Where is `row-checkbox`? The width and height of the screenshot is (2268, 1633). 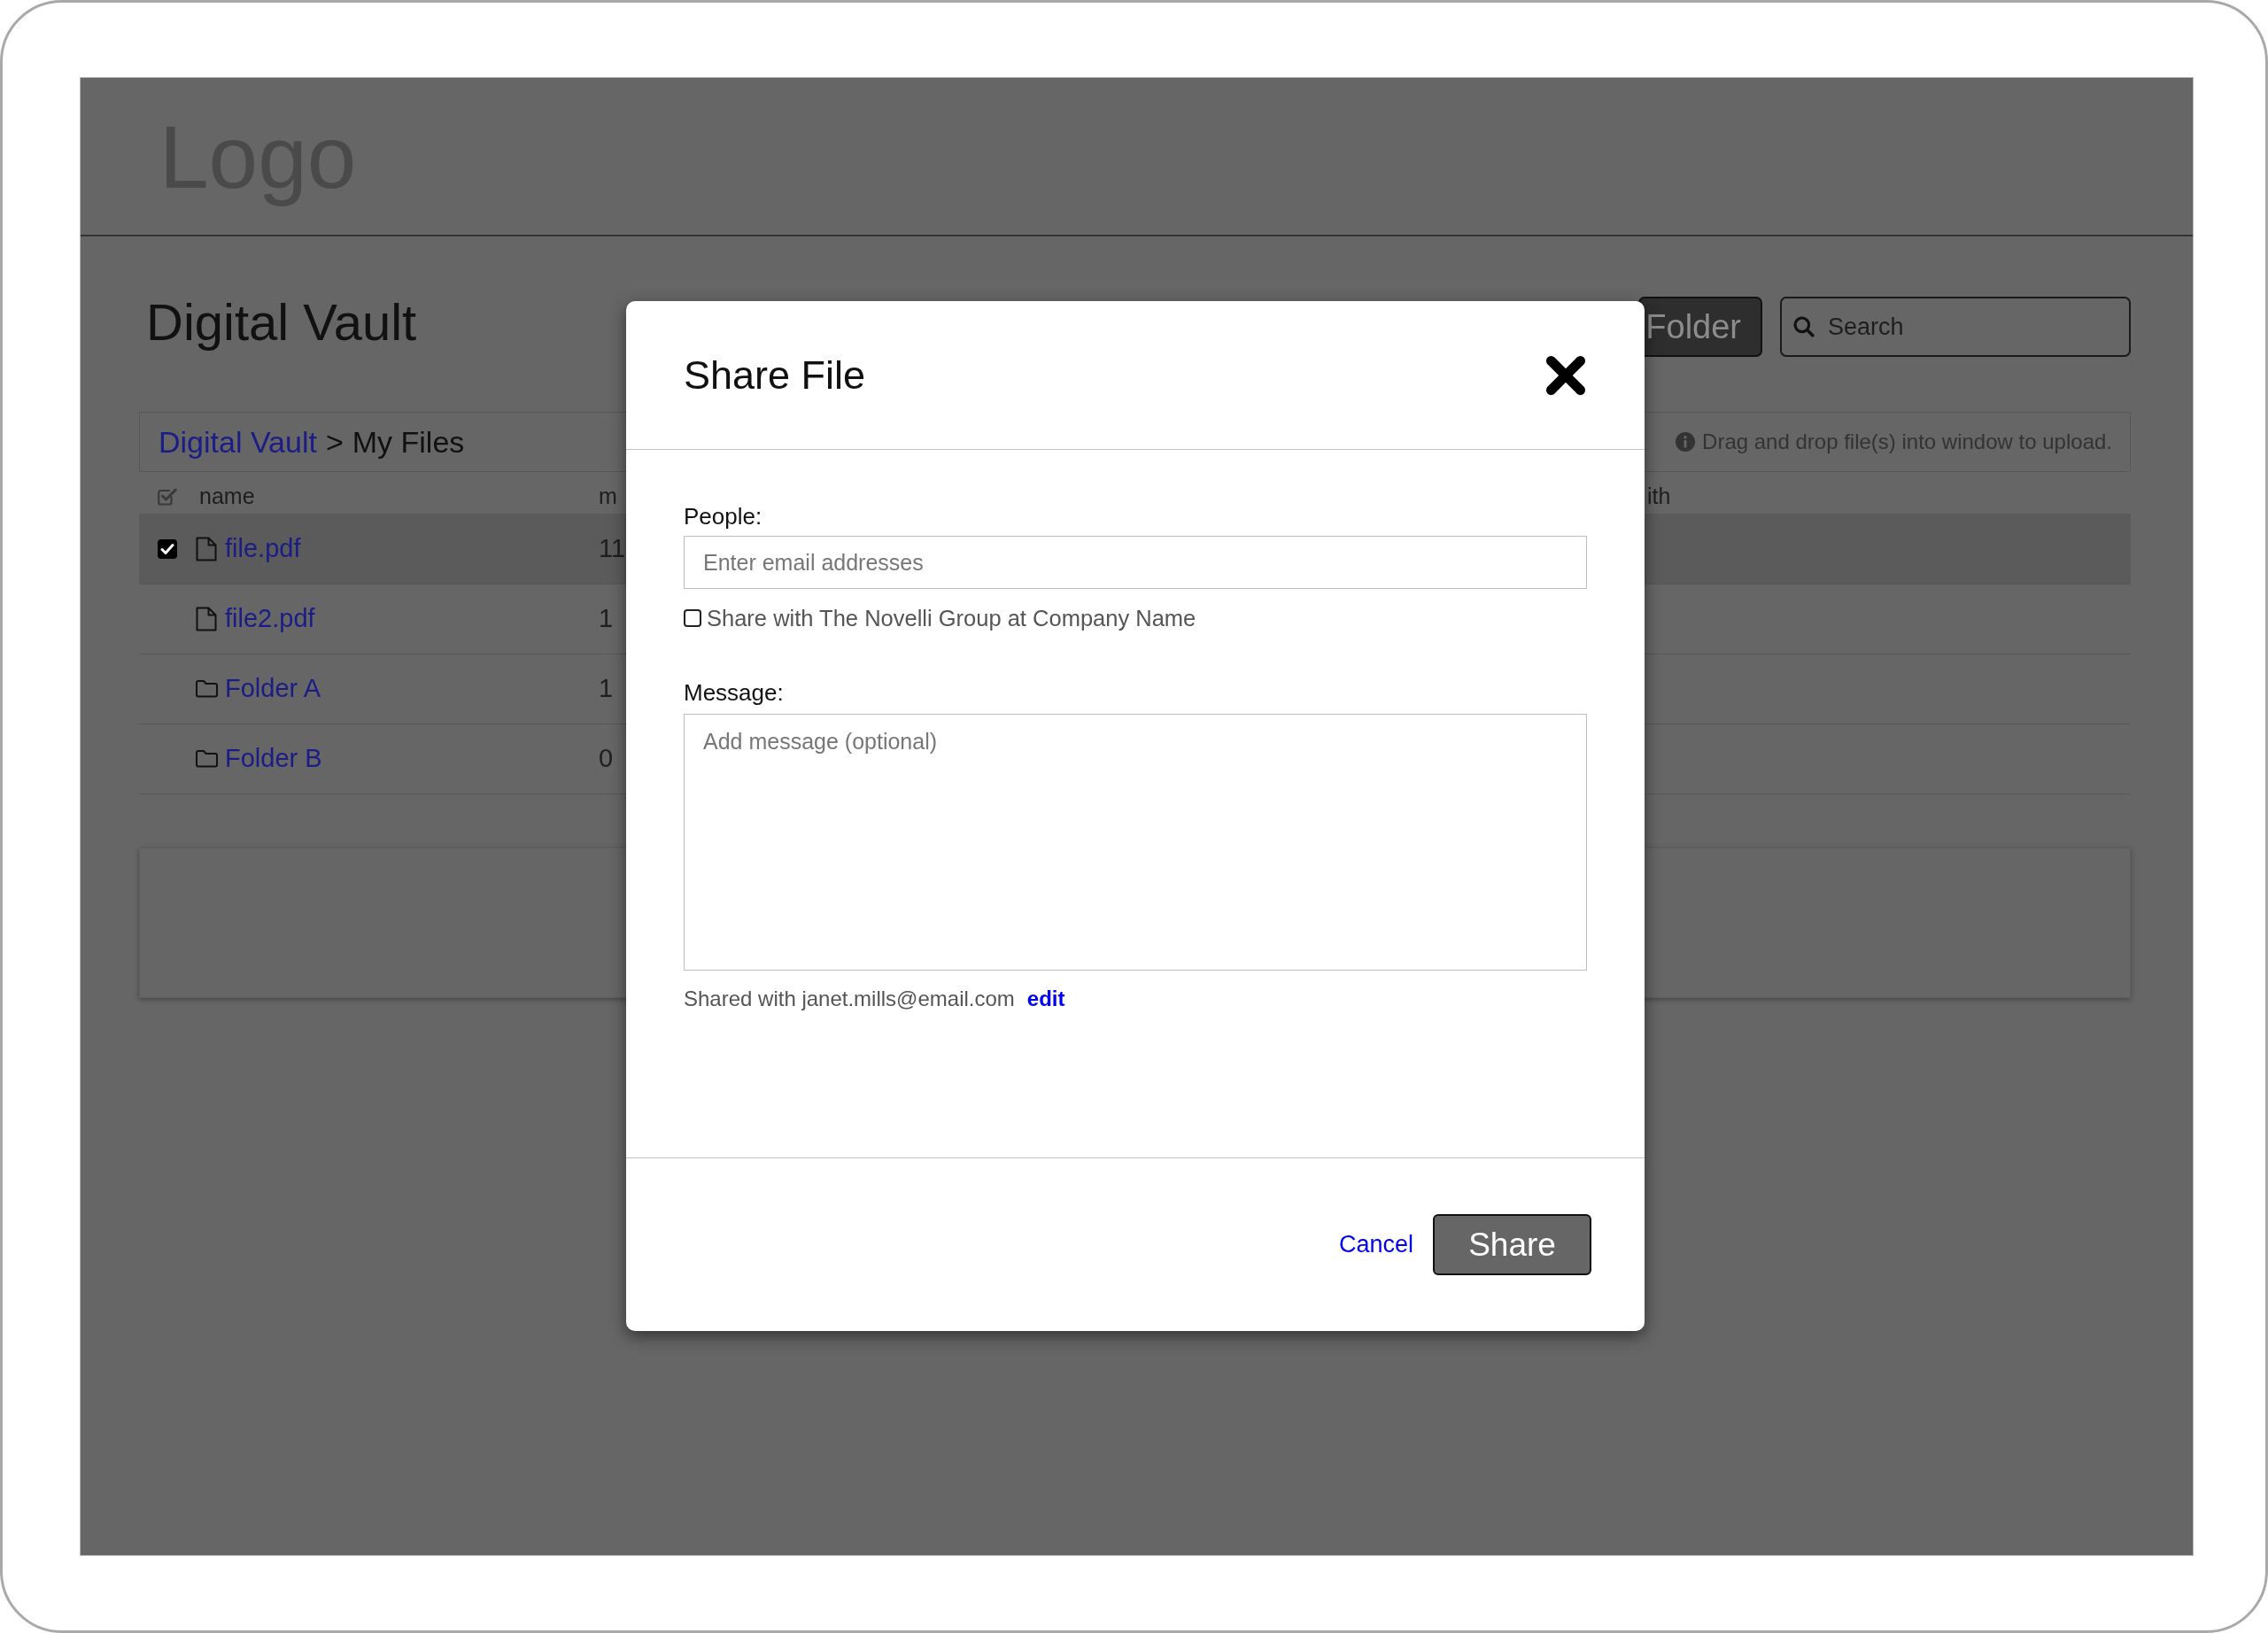
row-checkbox is located at coordinates (167, 549).